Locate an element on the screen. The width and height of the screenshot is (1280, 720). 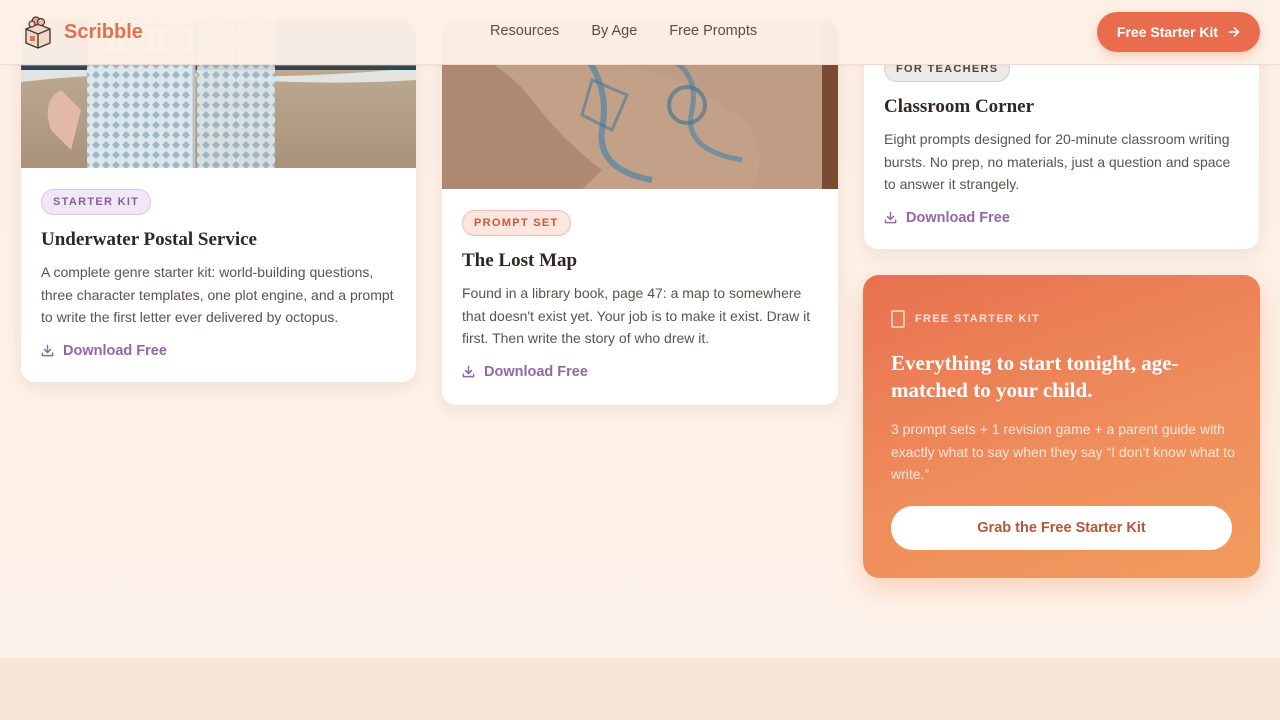
brand-name: Scribble is located at coordinates (103, 31).